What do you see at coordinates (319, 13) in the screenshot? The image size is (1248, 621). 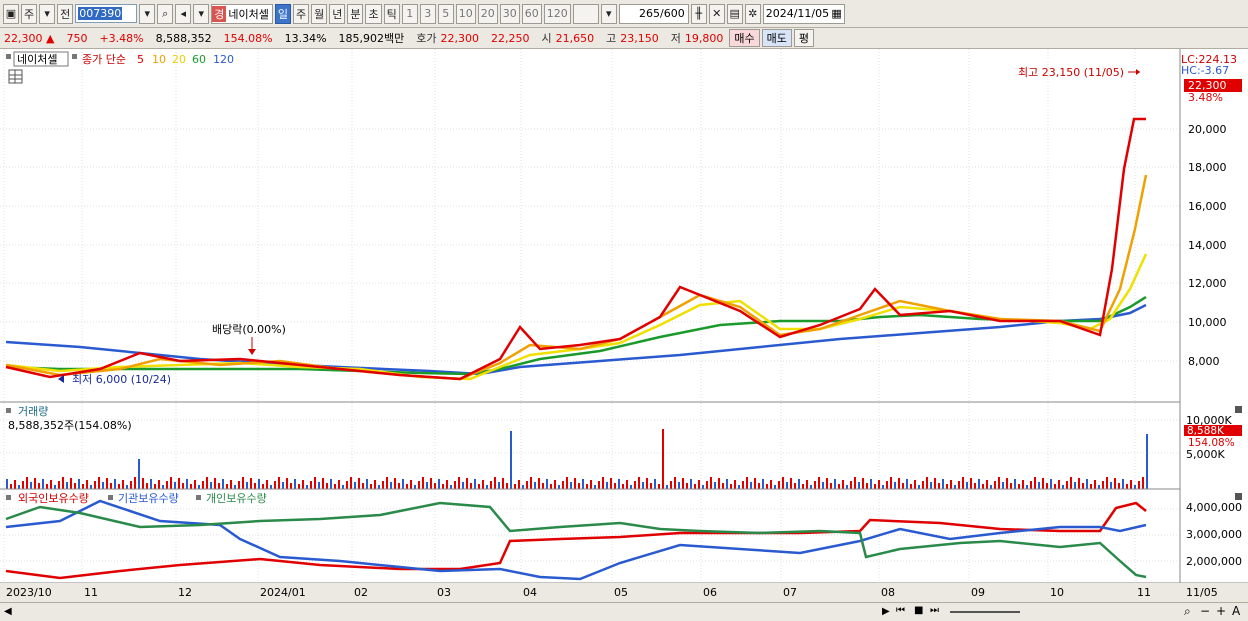 I see `period-month: 월` at bounding box center [319, 13].